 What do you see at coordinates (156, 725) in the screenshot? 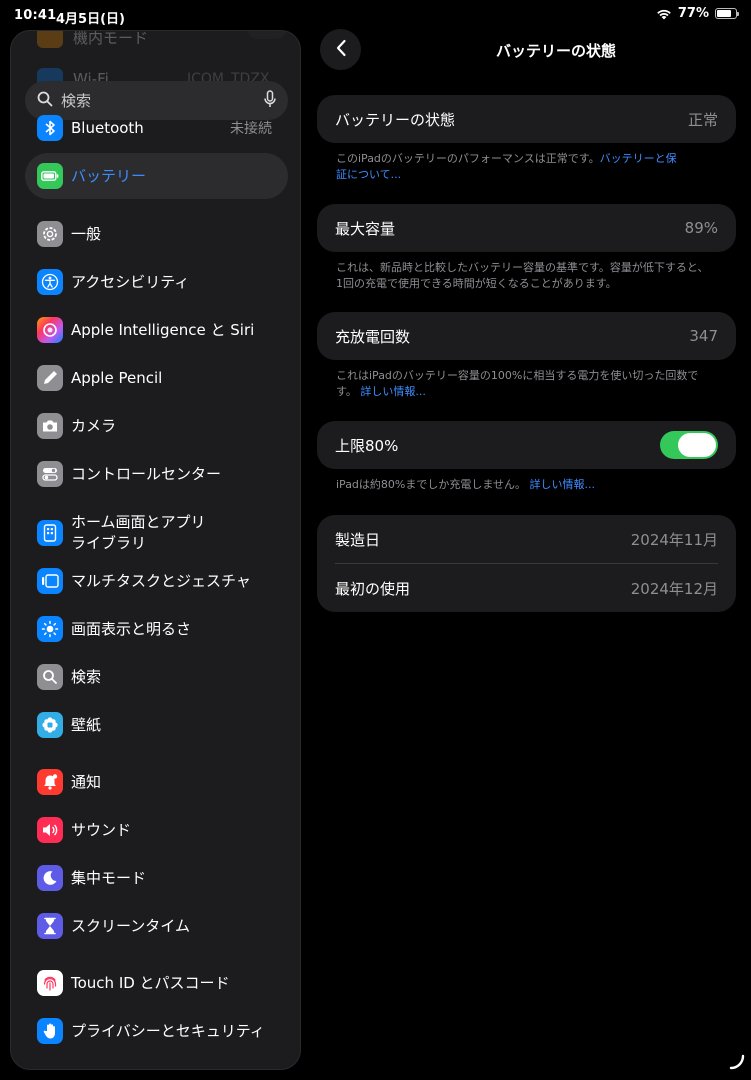
I see `sidebar-item-wallpaper: 壁紙` at bounding box center [156, 725].